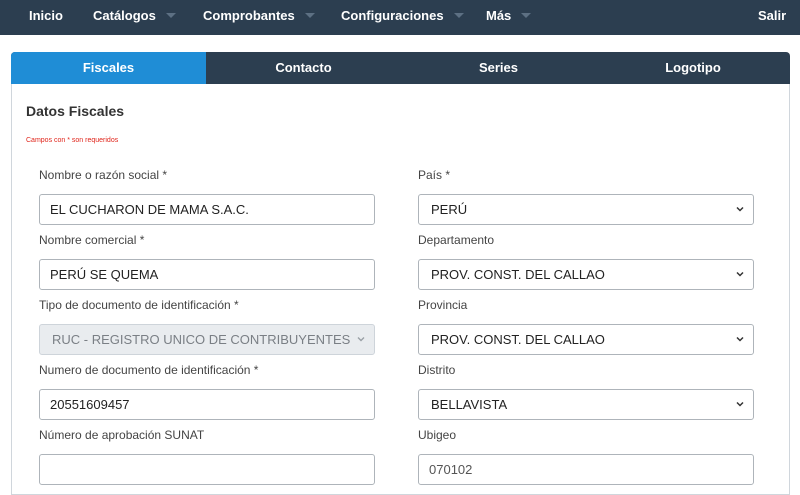 This screenshot has height=495, width=800. Describe the element at coordinates (518, 274) in the screenshot. I see `departamento-value: PROV. CONST. DEL CALLAO` at that location.